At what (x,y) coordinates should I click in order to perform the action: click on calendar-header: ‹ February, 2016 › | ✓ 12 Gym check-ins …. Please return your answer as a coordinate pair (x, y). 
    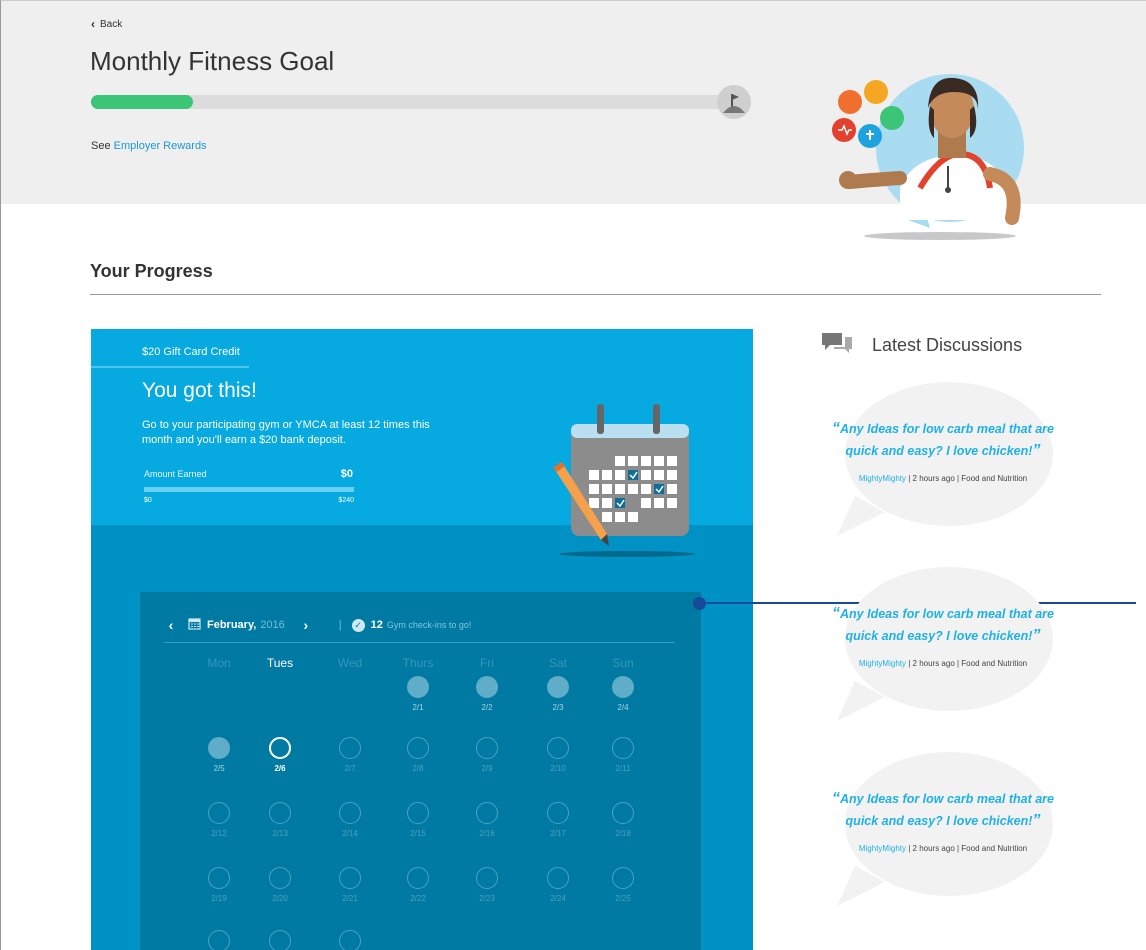
    Looking at the image, I should click on (419, 625).